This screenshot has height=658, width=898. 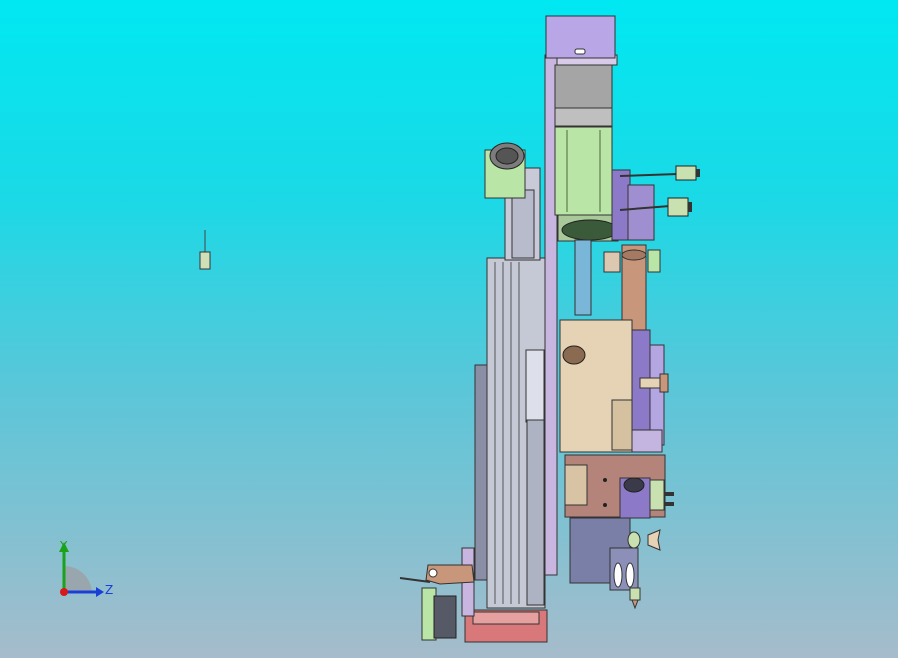 What do you see at coordinates (437, 594) in the screenshot?
I see `lever-arm` at bounding box center [437, 594].